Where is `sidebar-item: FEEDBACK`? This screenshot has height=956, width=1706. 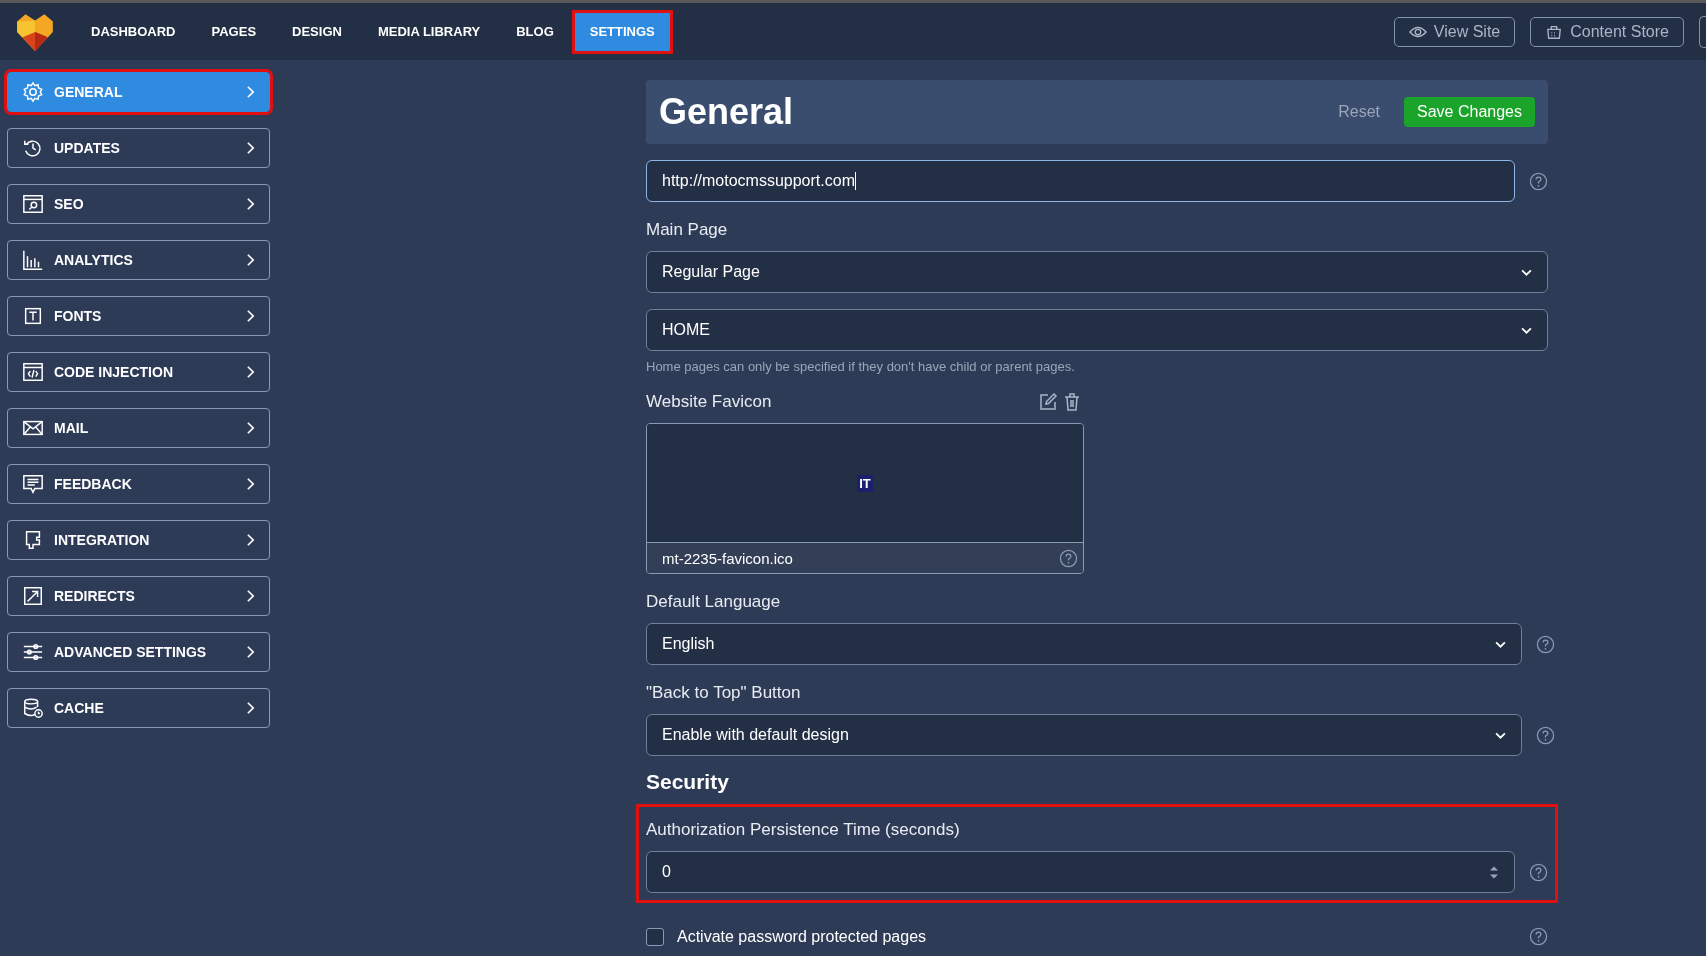
sidebar-item: FEEDBACK is located at coordinates (138, 484).